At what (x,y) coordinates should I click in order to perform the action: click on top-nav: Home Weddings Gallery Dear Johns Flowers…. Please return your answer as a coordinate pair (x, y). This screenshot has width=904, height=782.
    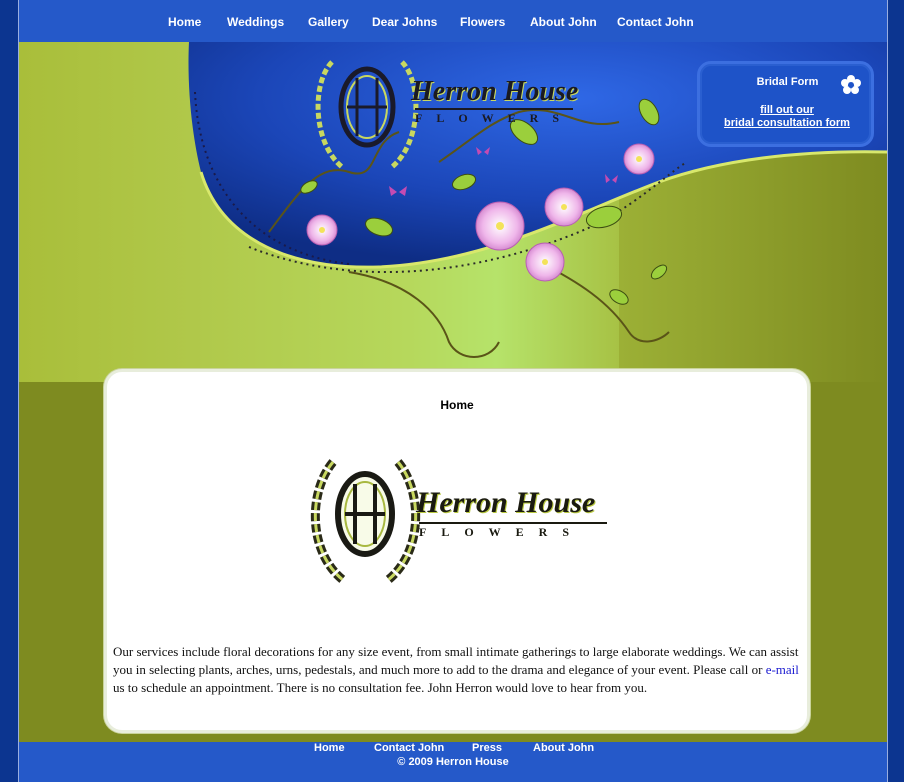
    Looking at the image, I should click on (453, 21).